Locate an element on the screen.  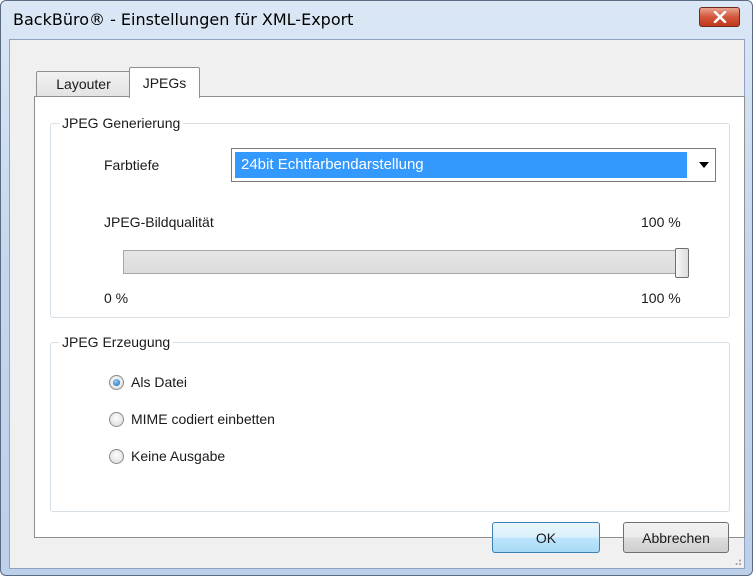
radio-label: Keine Ausgabe is located at coordinates (178, 456).